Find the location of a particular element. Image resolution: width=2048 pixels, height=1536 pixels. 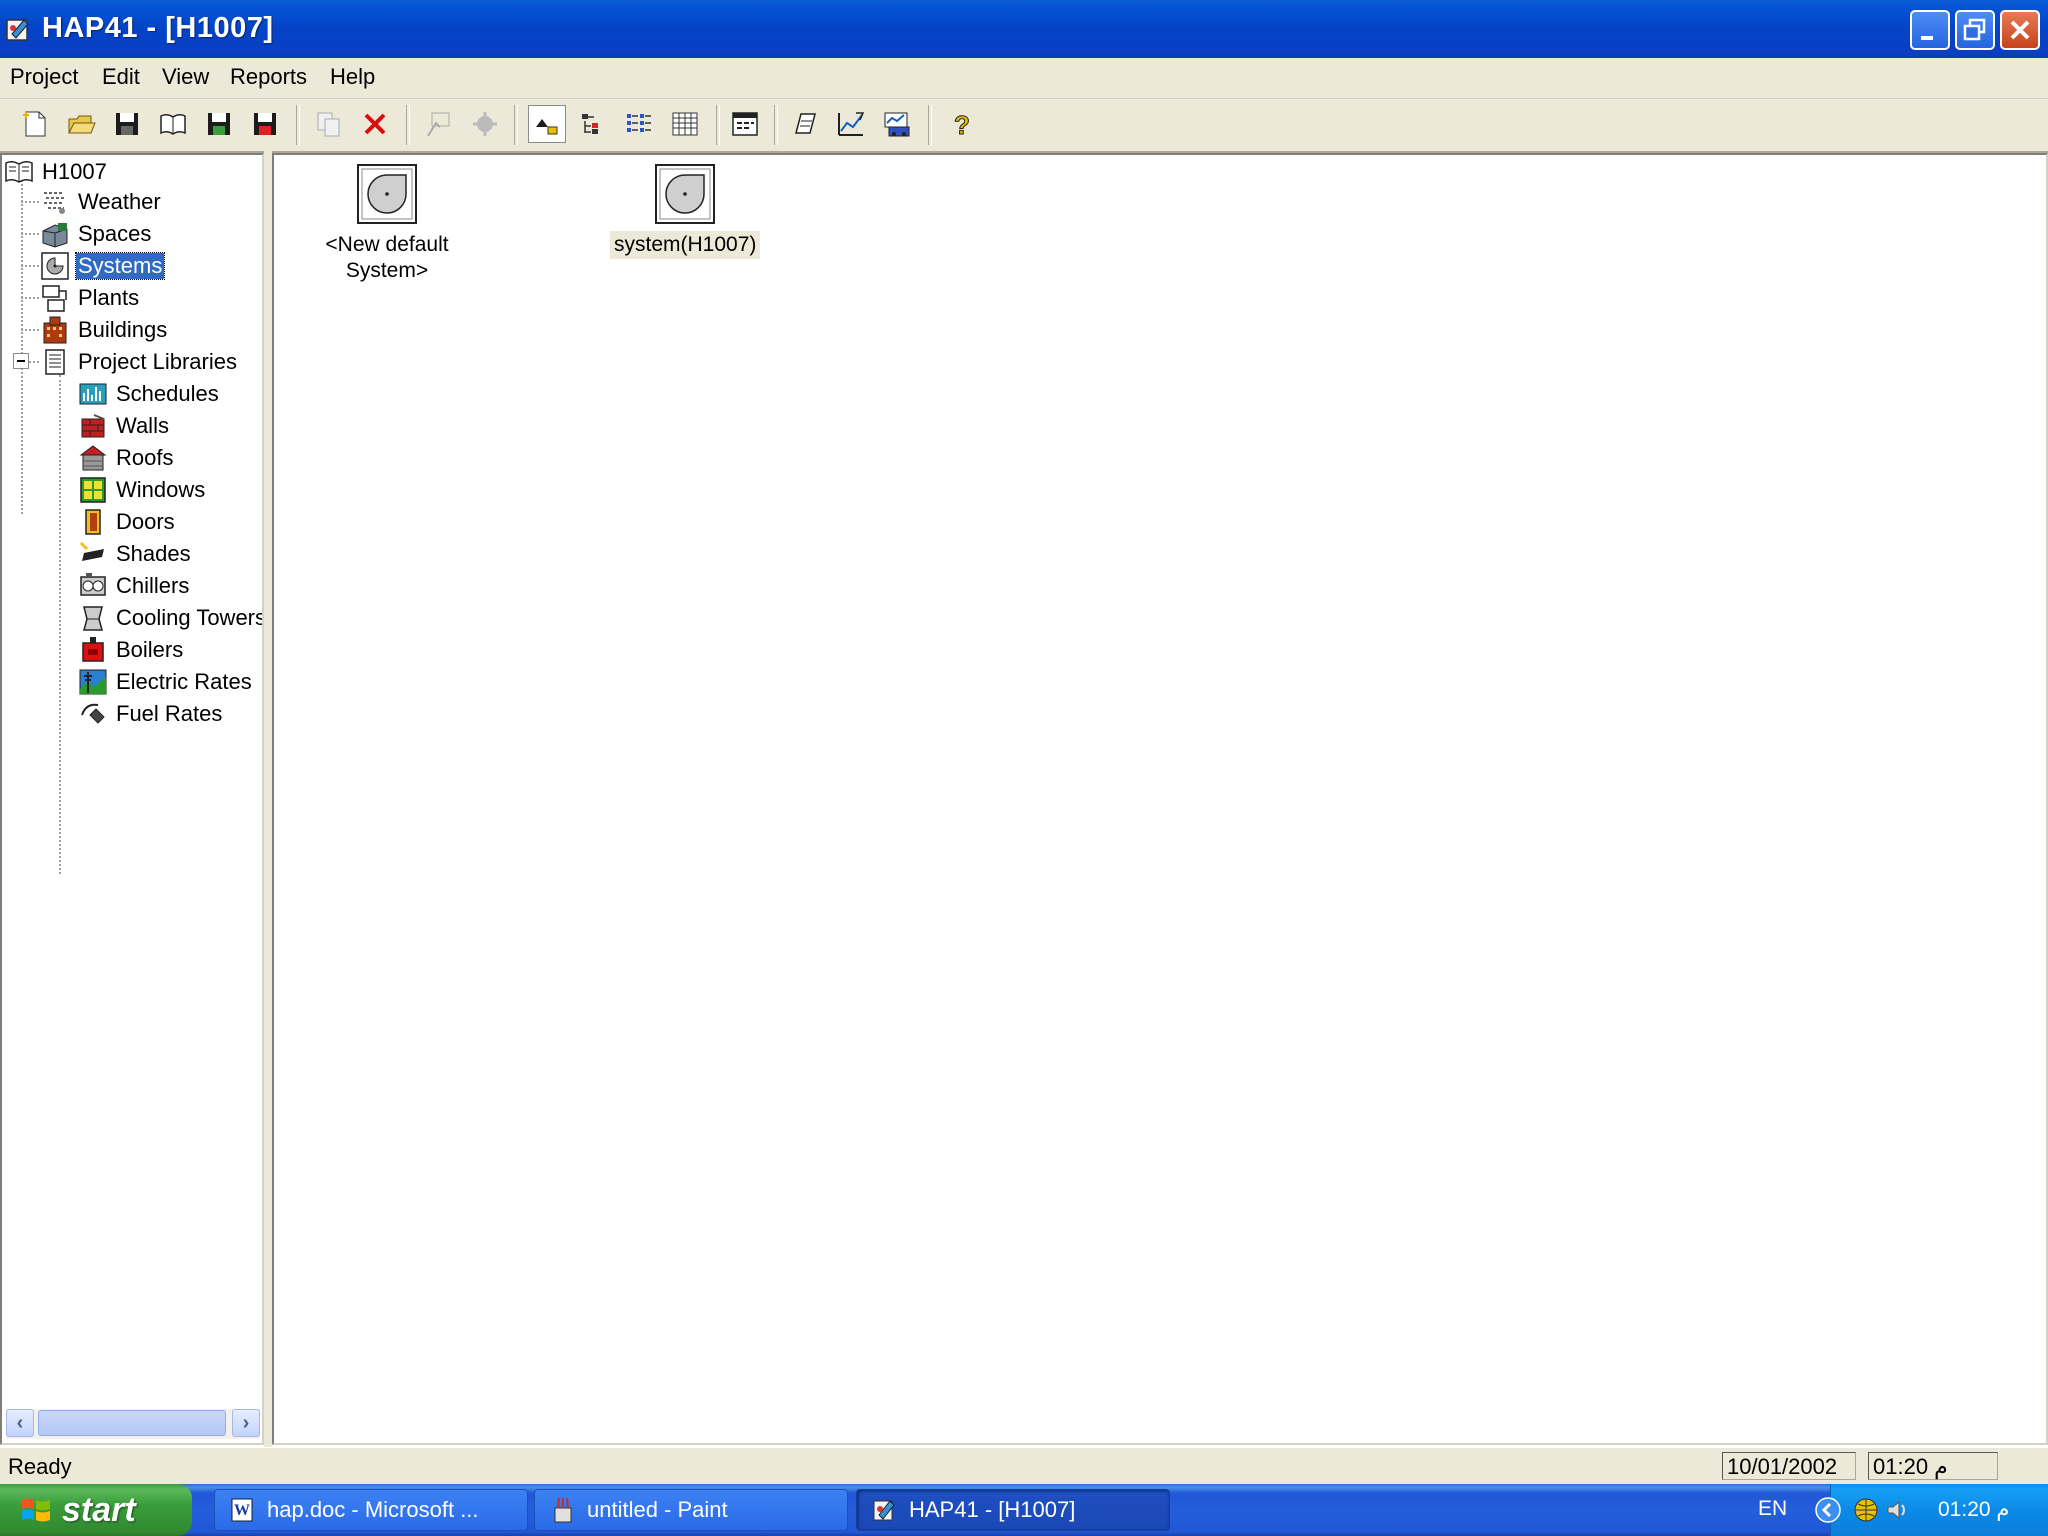

tree-item-windows: Windows is located at coordinates (142, 490).